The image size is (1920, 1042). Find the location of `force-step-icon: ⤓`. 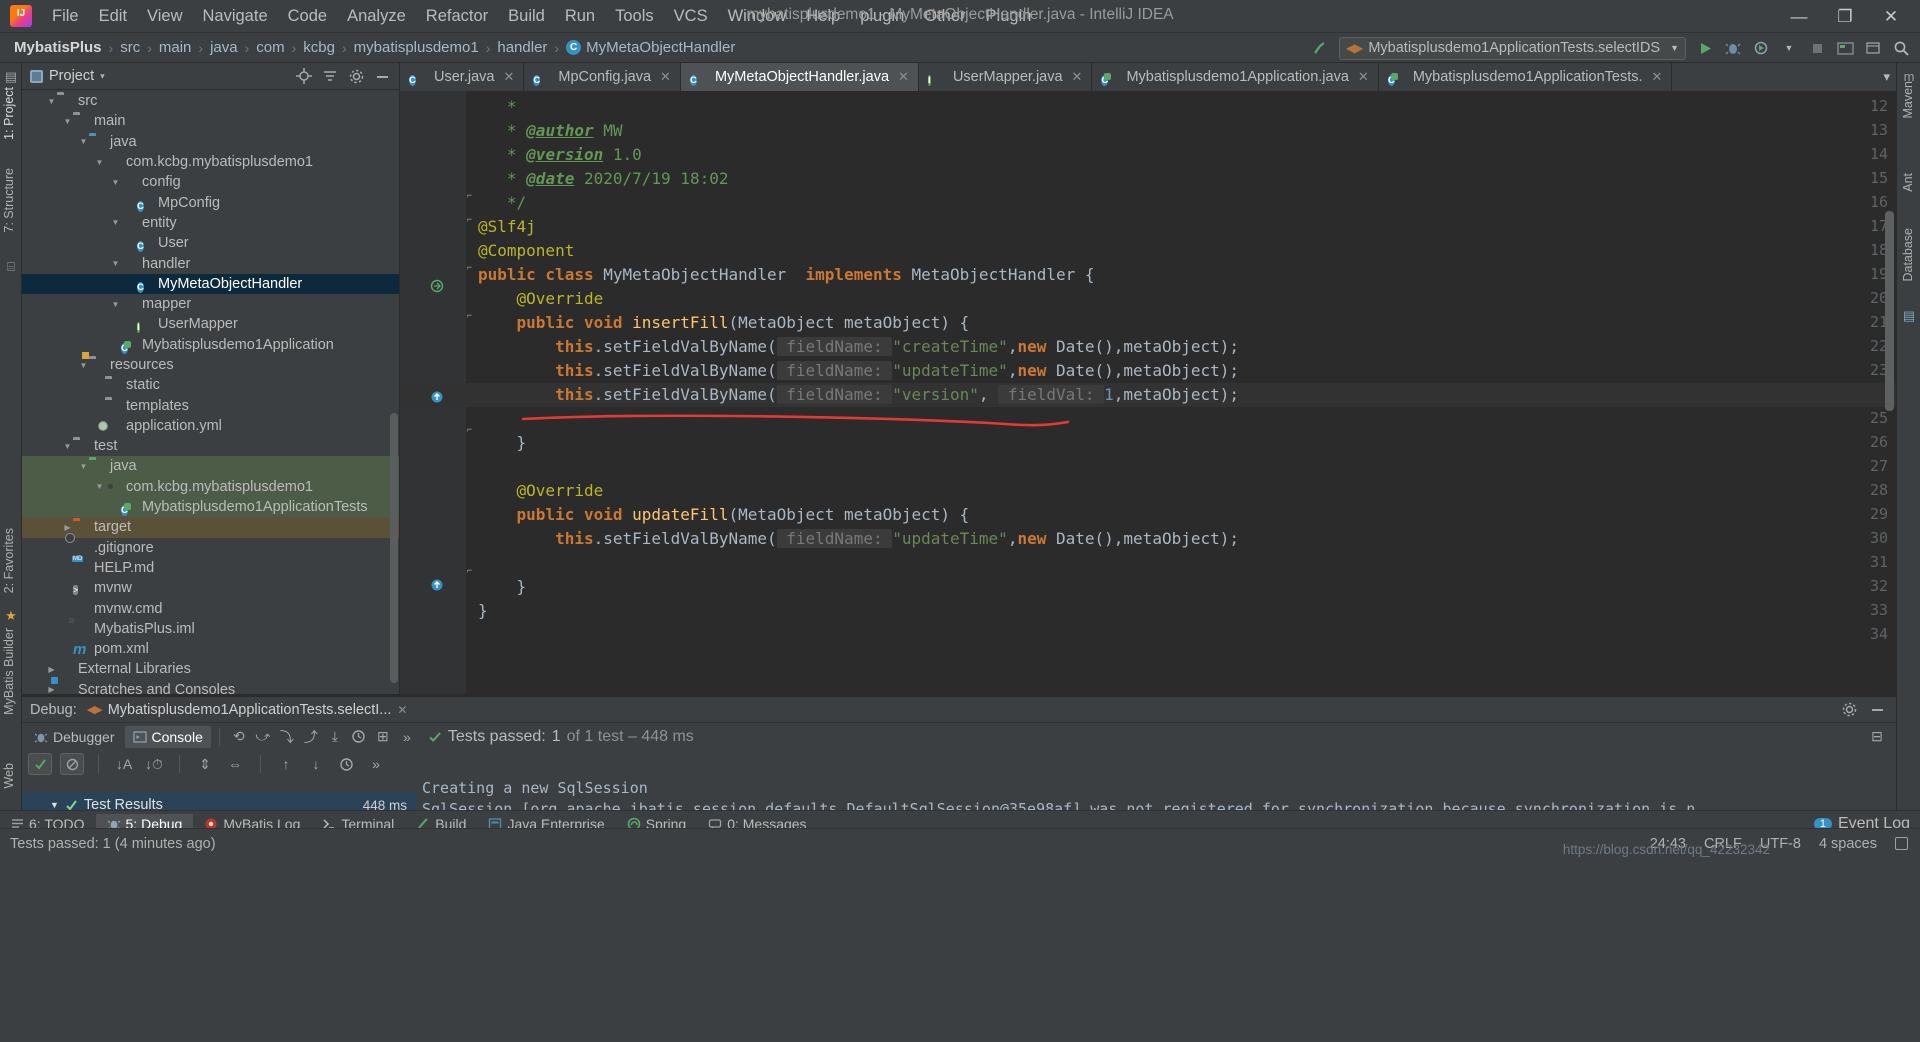

force-step-icon: ⤓ is located at coordinates (335, 737).